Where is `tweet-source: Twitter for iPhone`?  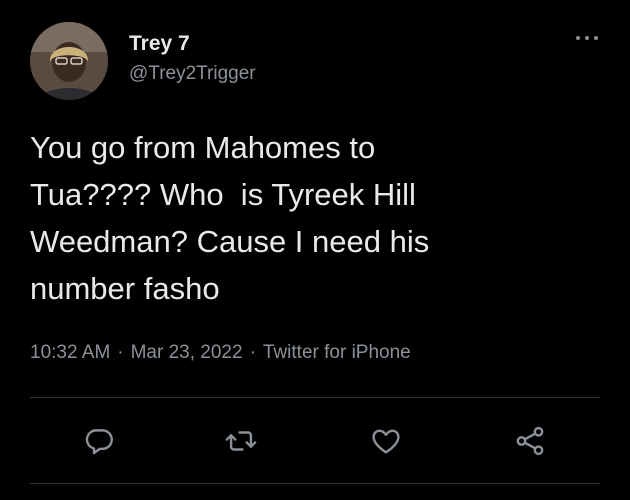 tweet-source: Twitter for iPhone is located at coordinates (337, 352).